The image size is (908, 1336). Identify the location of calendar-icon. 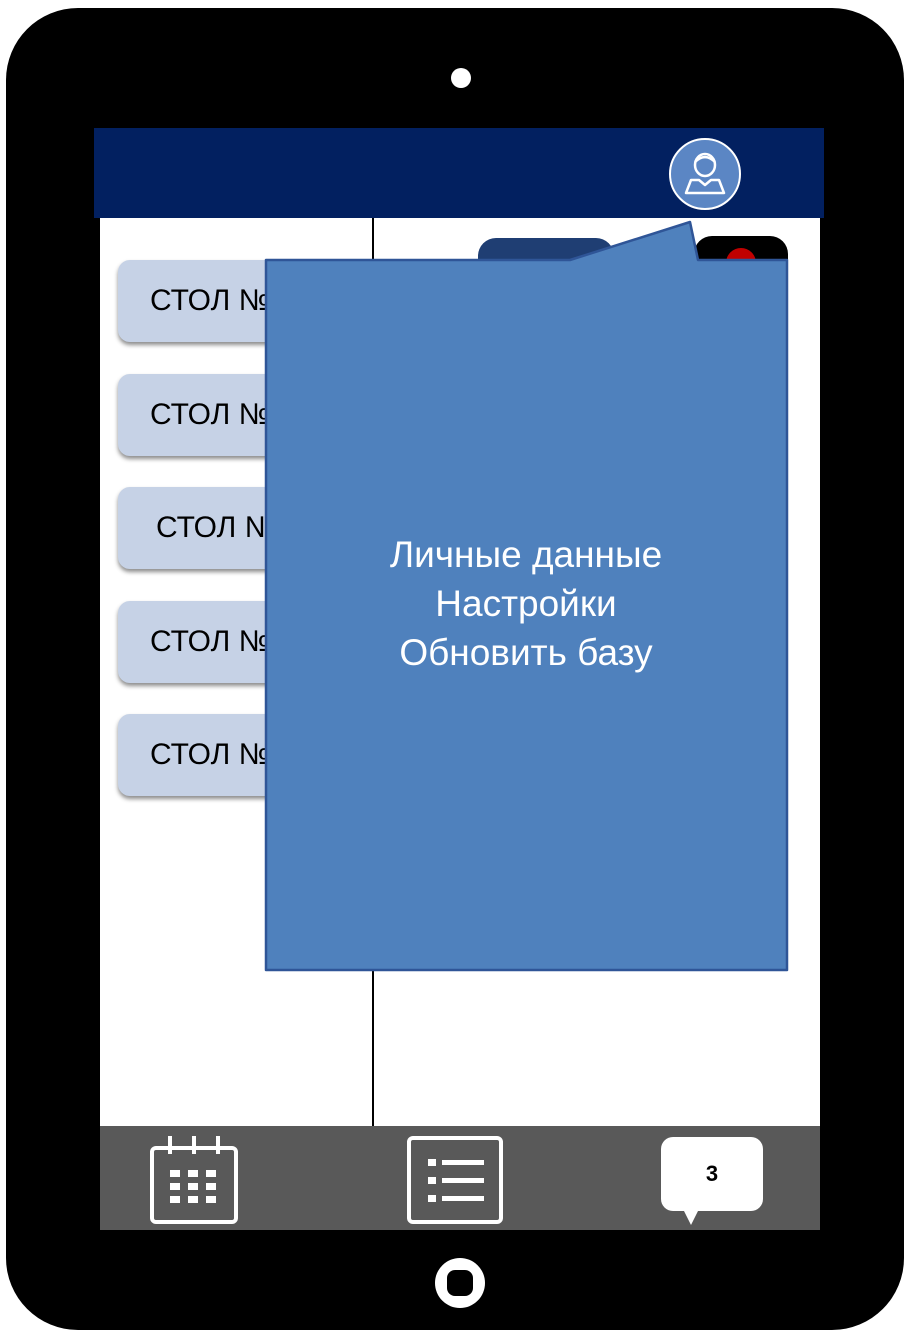
(194, 1179).